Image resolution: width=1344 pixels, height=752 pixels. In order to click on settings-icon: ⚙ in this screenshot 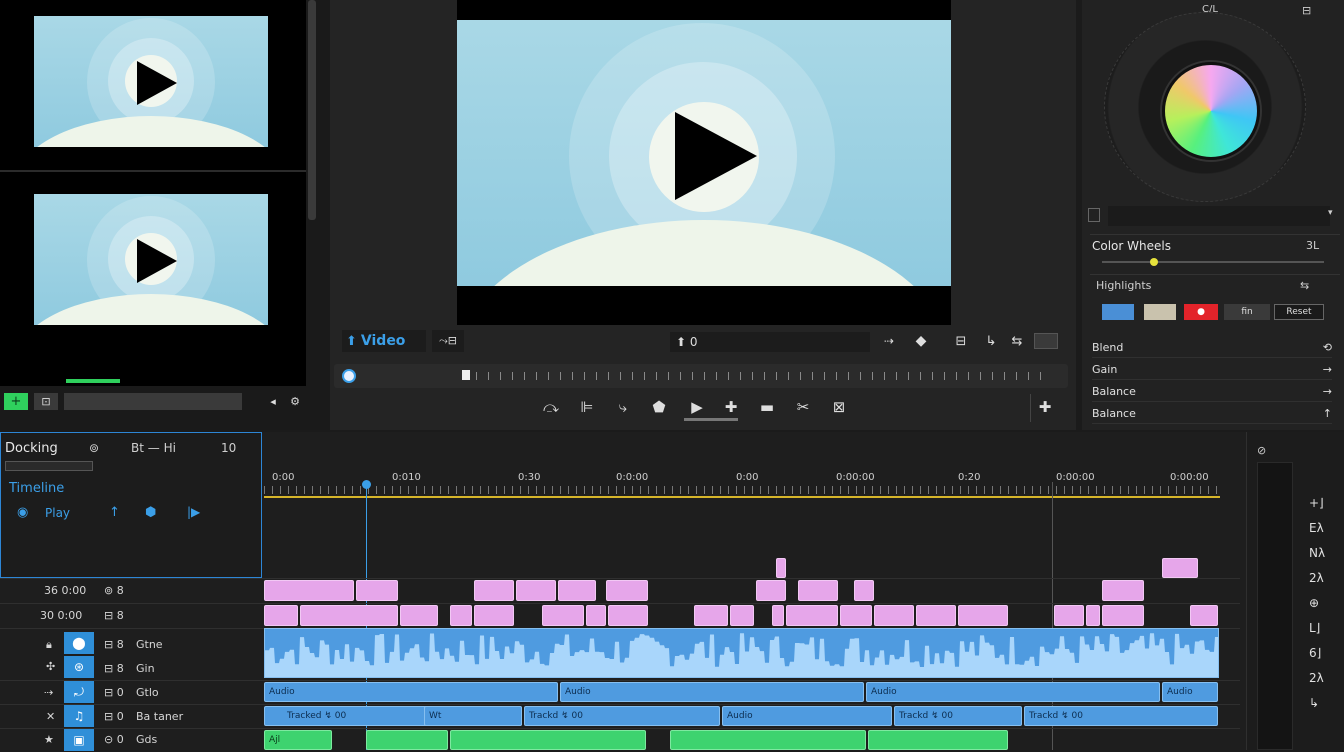, I will do `click(295, 401)`.